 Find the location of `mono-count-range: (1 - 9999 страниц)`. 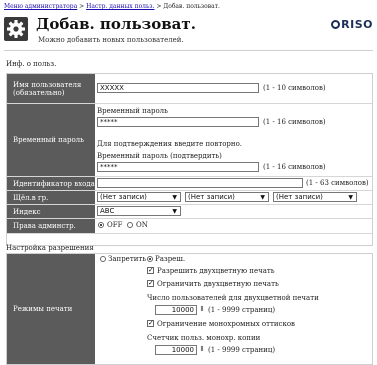

mono-count-range: (1 - 9999 страниц) is located at coordinates (242, 350).